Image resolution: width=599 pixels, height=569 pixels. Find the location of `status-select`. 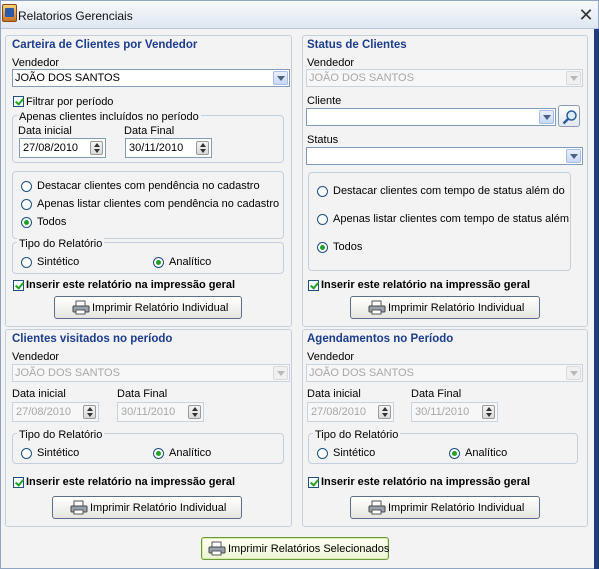

status-select is located at coordinates (444, 156).